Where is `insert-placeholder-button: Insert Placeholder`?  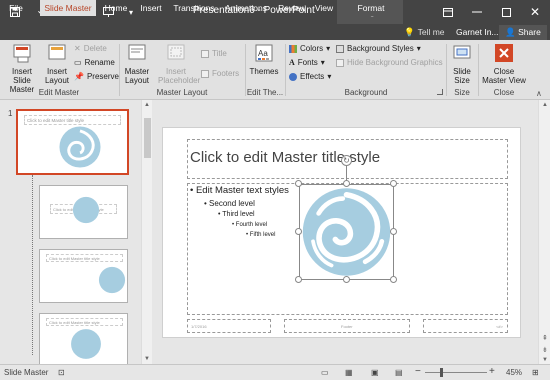
insert-placeholder-button: Insert Placeholder is located at coordinates (179, 64).